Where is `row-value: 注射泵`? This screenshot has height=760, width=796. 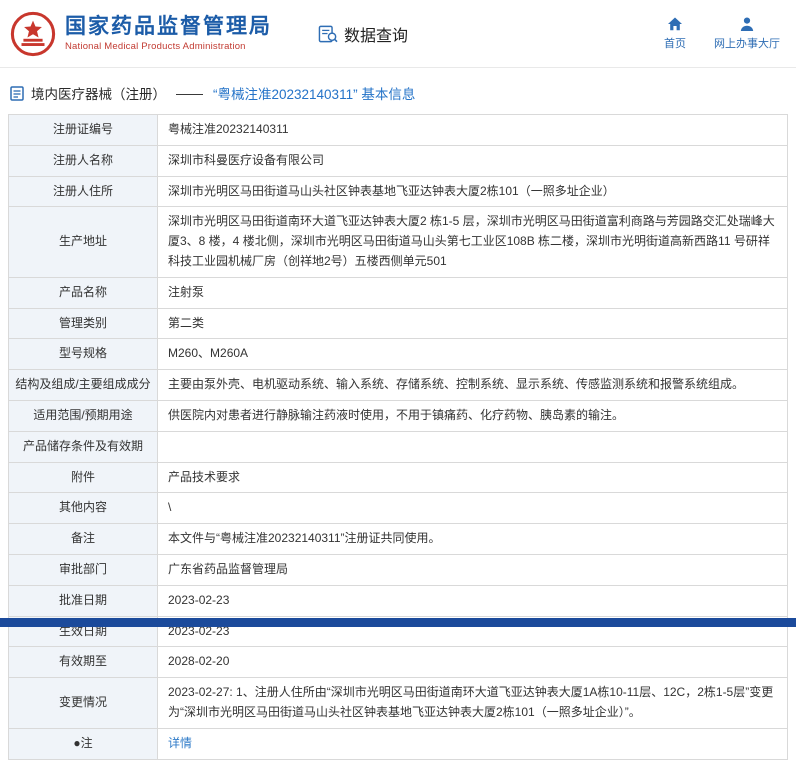
row-value: 注射泵 is located at coordinates (472, 292).